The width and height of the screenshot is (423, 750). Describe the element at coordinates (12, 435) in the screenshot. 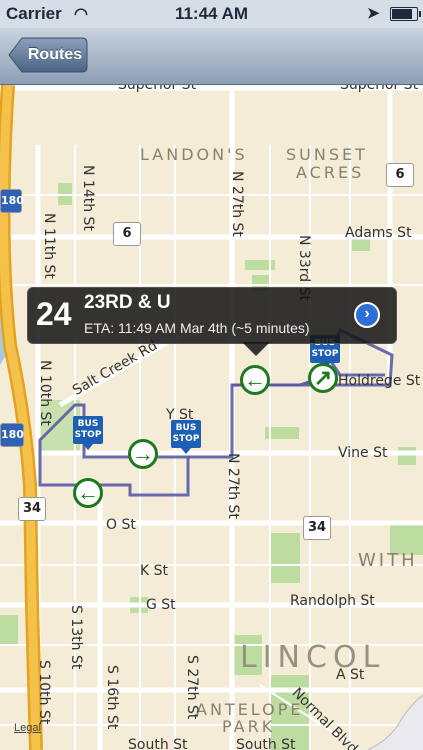

I see `interstate-shield-180-bottom: 180` at that location.